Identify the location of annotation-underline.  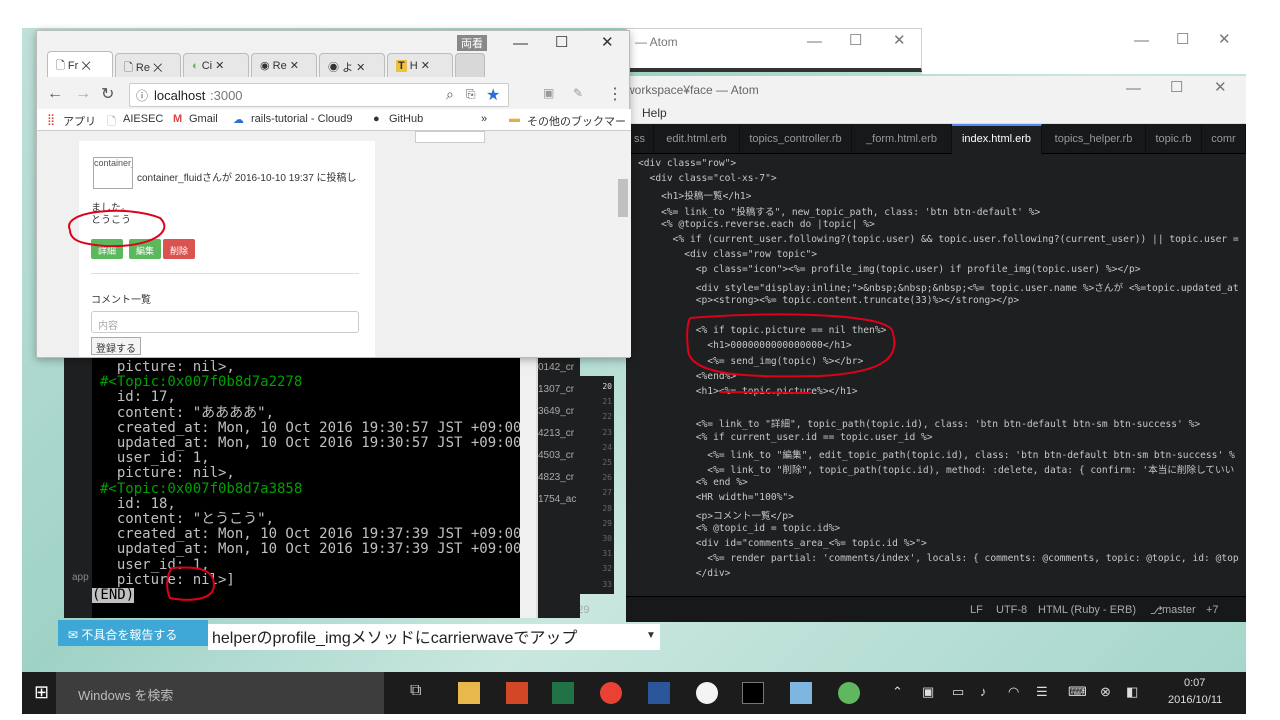
(766, 392).